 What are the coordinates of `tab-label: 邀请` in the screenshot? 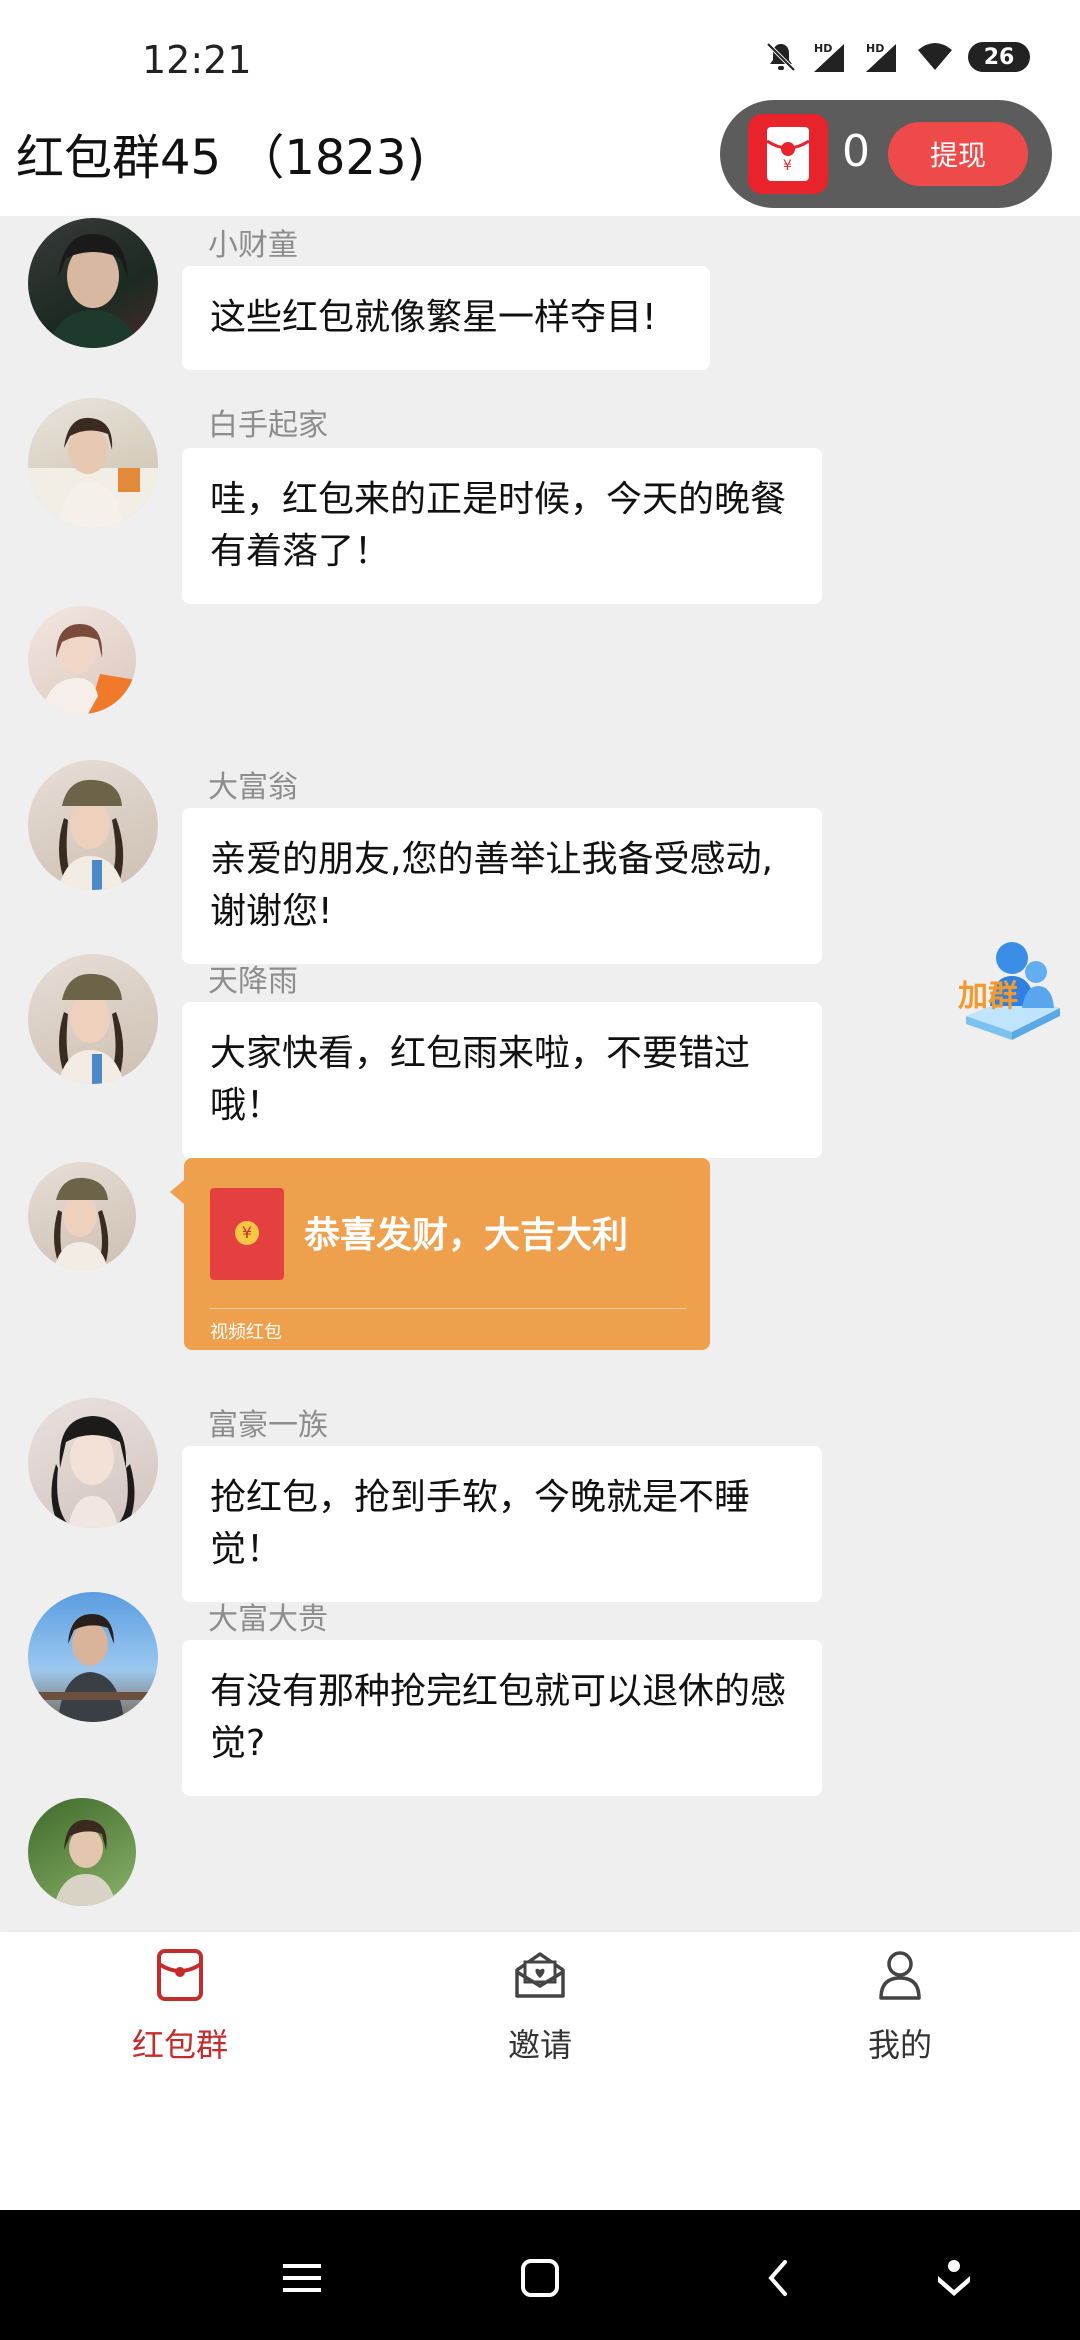 It's located at (539, 2045).